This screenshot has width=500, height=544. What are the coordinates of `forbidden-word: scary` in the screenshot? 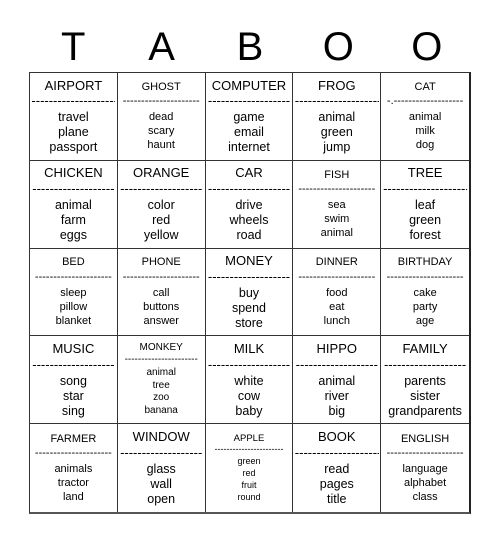 It's located at (161, 130).